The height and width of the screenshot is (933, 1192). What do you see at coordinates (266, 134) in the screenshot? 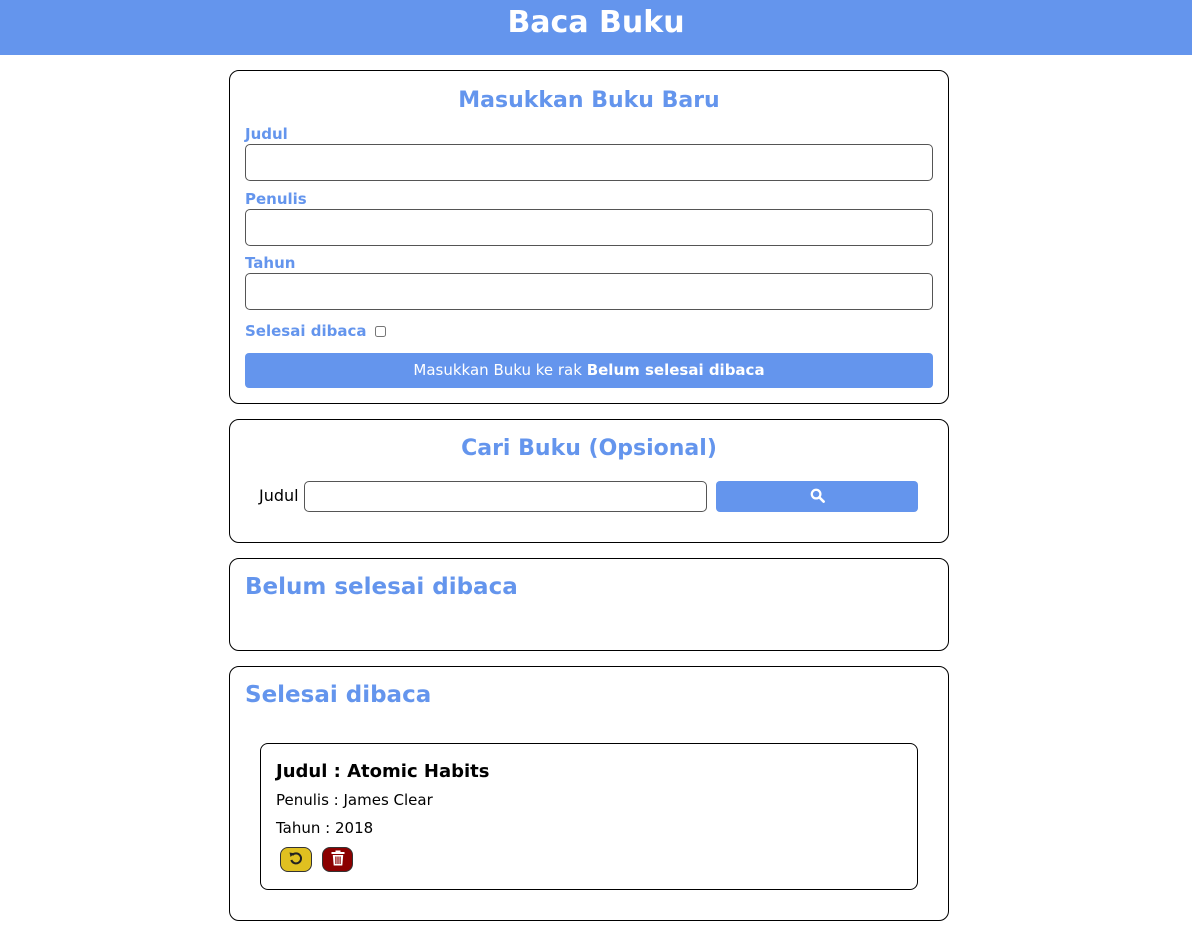
I see `title-label: Judul` at bounding box center [266, 134].